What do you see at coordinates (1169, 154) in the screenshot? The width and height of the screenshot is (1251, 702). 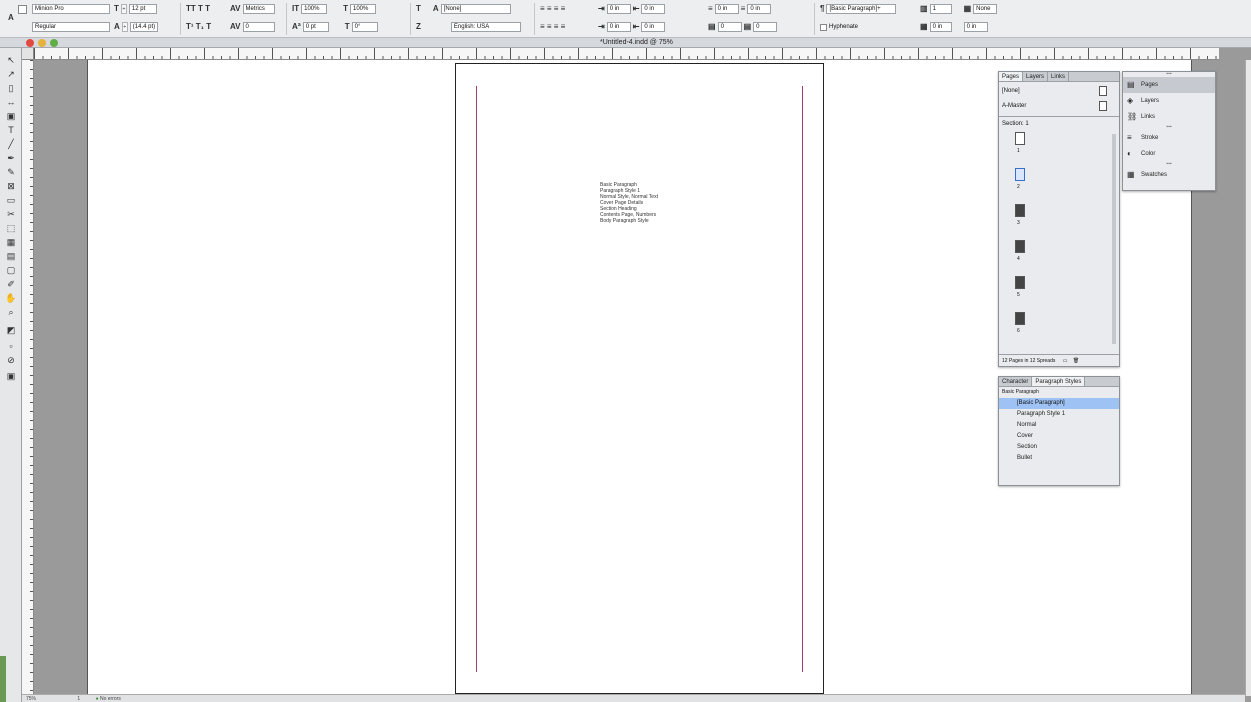 I see `dock-color-button: ◐ Color` at bounding box center [1169, 154].